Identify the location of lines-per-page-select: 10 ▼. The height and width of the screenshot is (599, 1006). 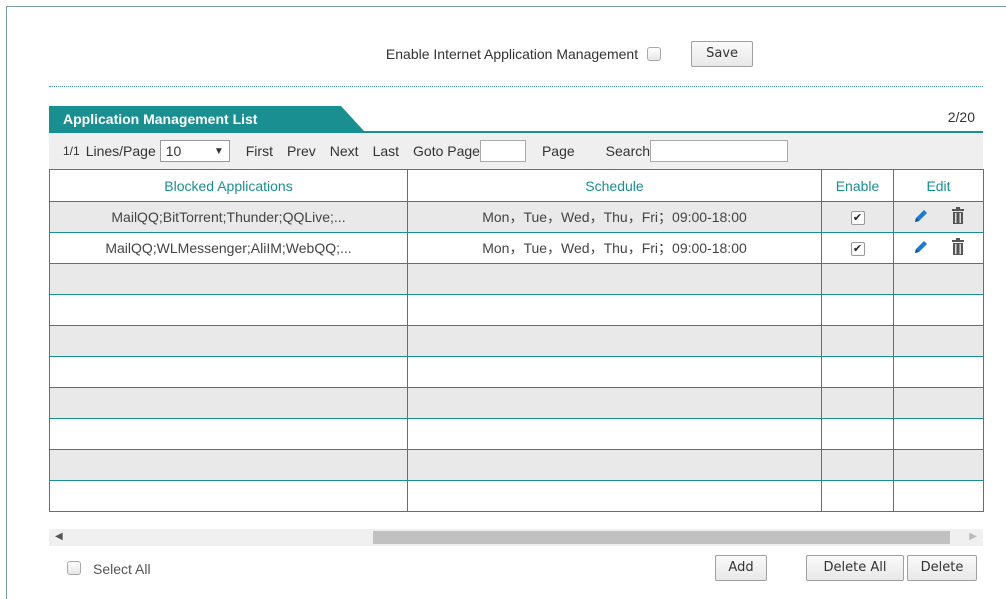
(194, 151).